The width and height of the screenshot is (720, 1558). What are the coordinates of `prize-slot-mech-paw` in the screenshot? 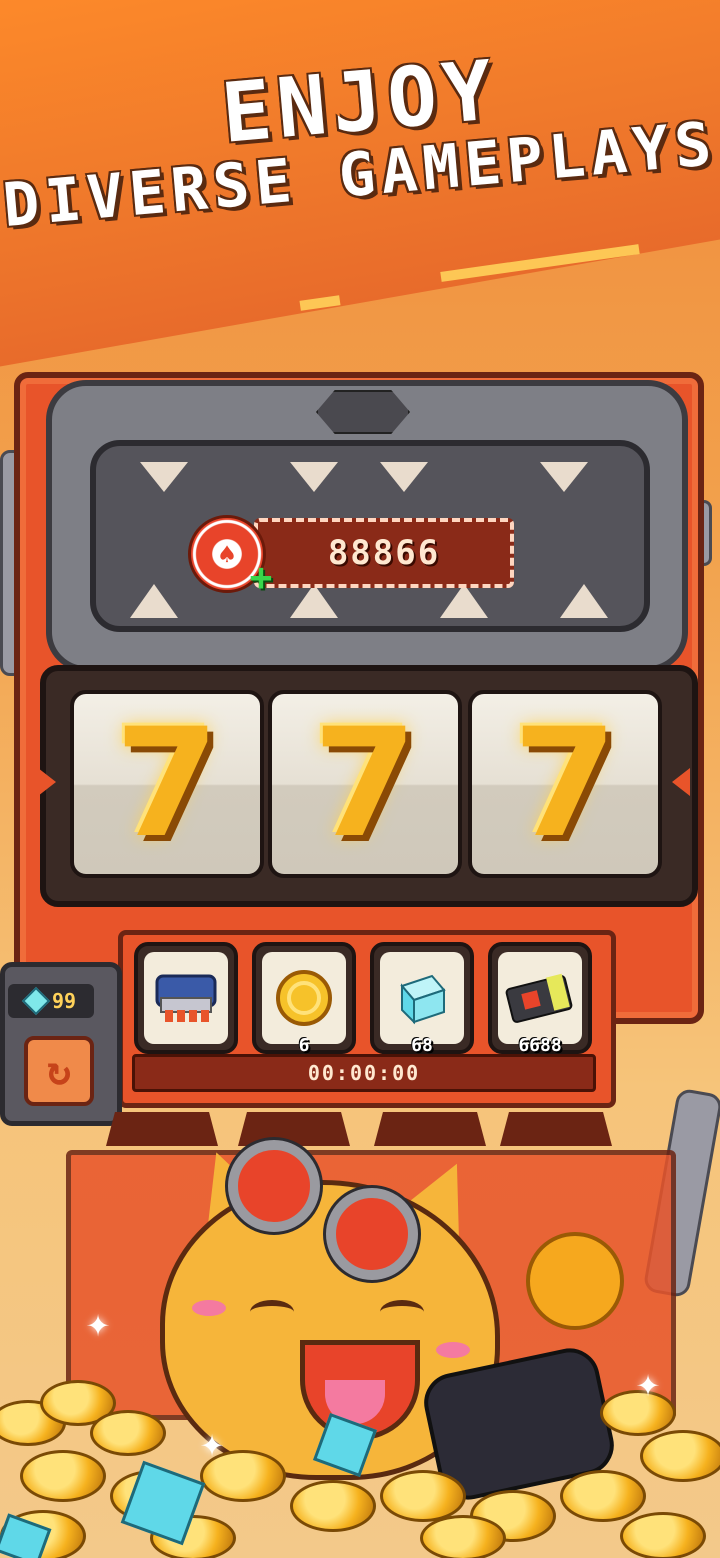 It's located at (186, 998).